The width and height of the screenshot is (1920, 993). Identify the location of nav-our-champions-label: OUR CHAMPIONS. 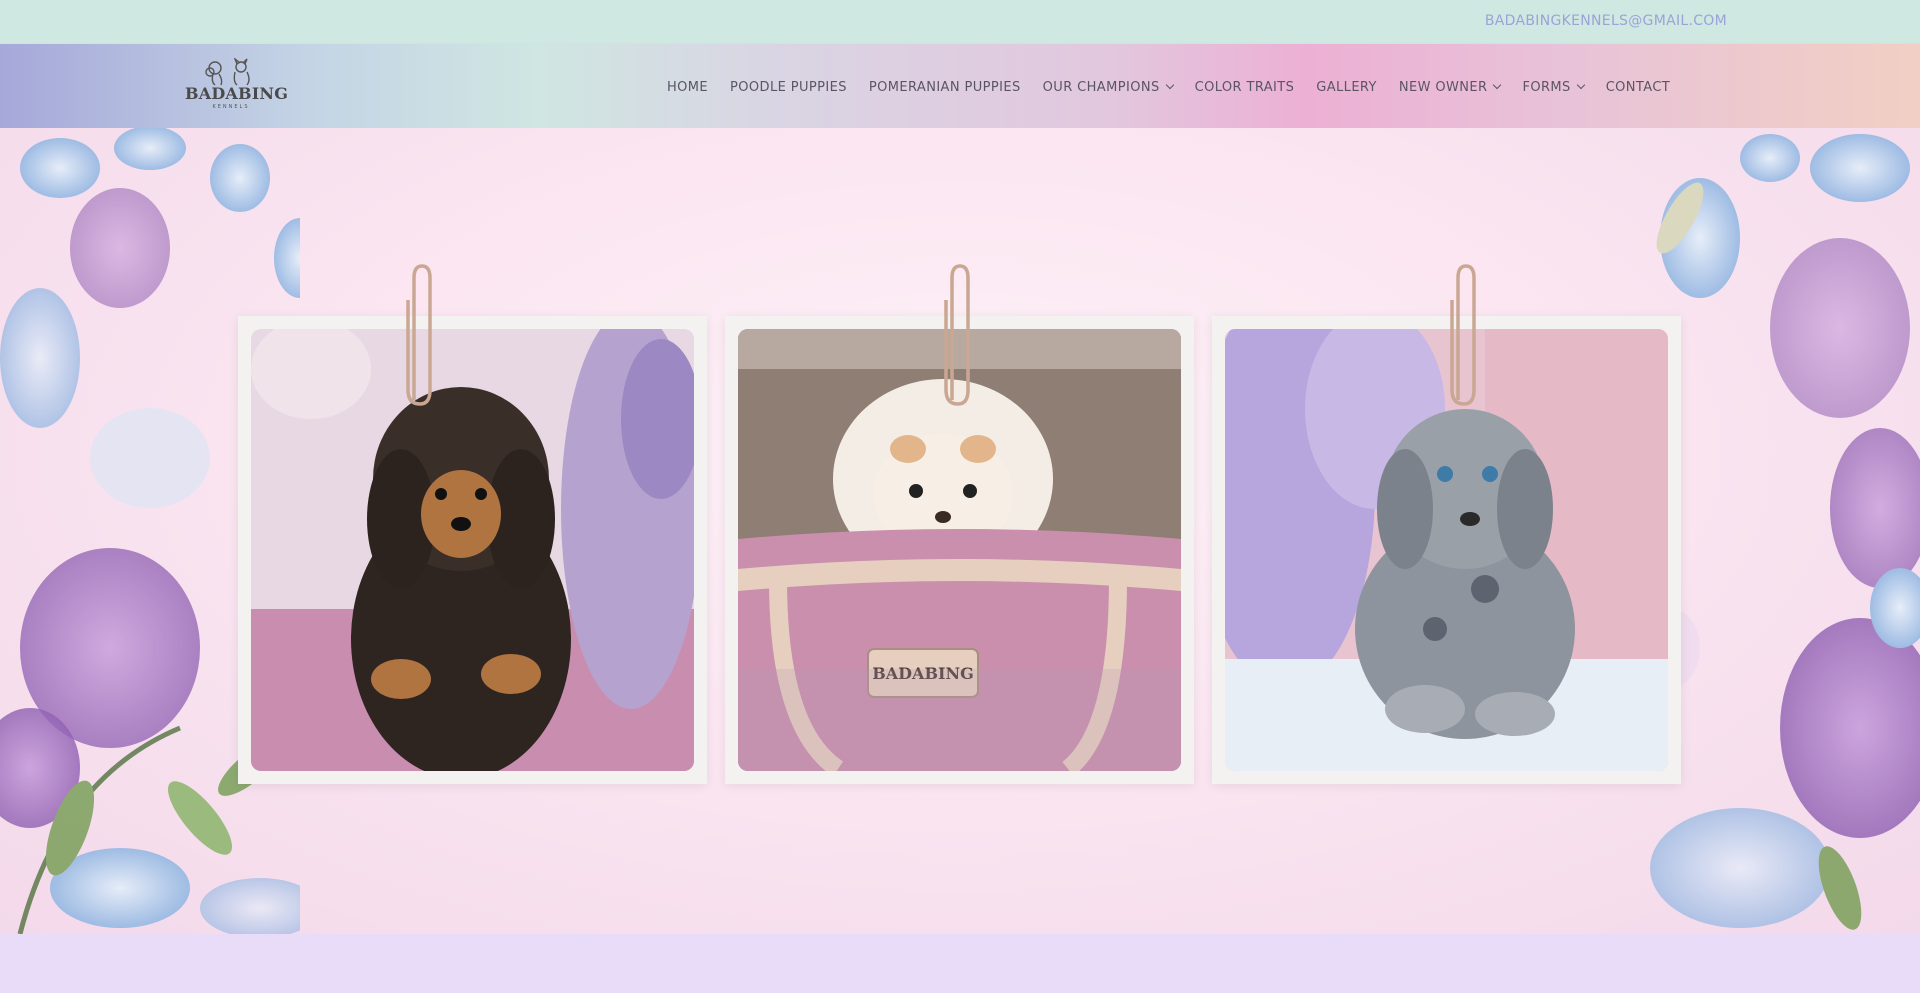
(1101, 87).